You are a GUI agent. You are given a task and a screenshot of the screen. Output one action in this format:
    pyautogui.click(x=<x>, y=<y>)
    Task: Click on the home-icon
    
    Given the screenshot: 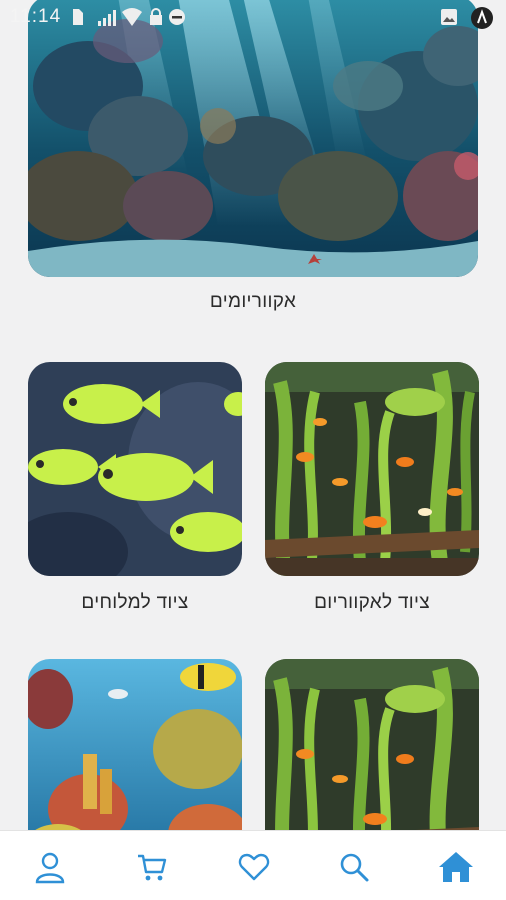 What is the action you would take?
    pyautogui.click(x=456, y=867)
    